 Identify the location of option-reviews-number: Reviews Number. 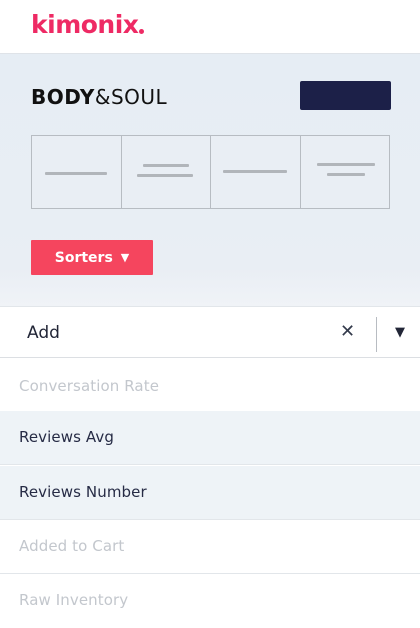
(210, 493).